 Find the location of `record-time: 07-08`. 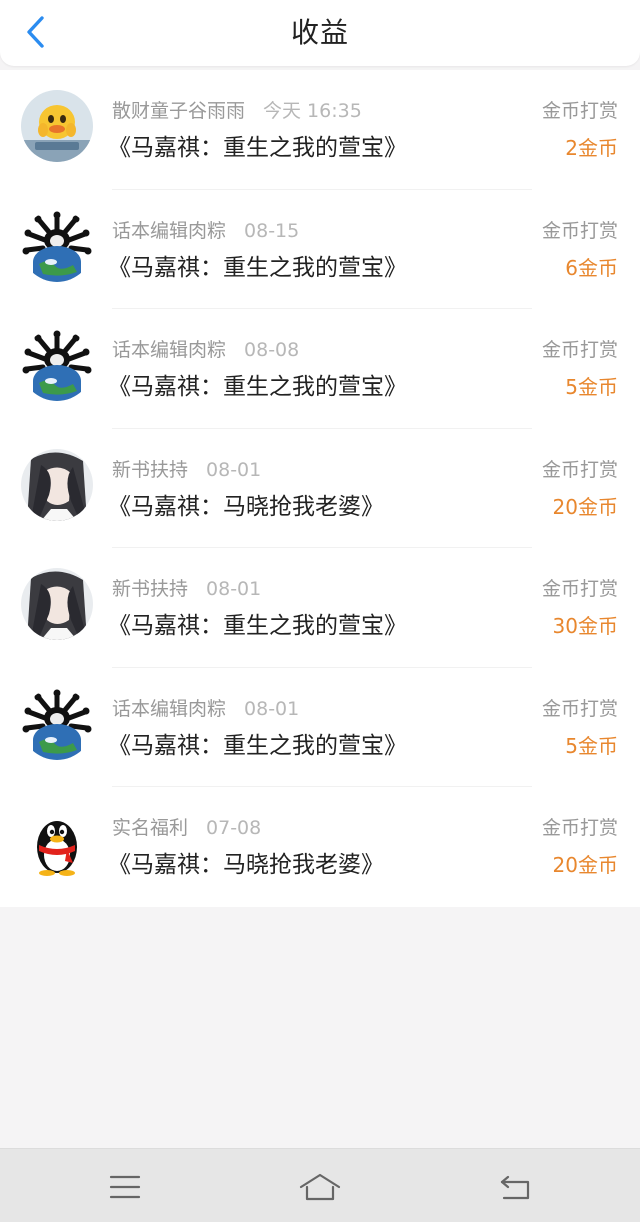

record-time: 07-08 is located at coordinates (234, 828).